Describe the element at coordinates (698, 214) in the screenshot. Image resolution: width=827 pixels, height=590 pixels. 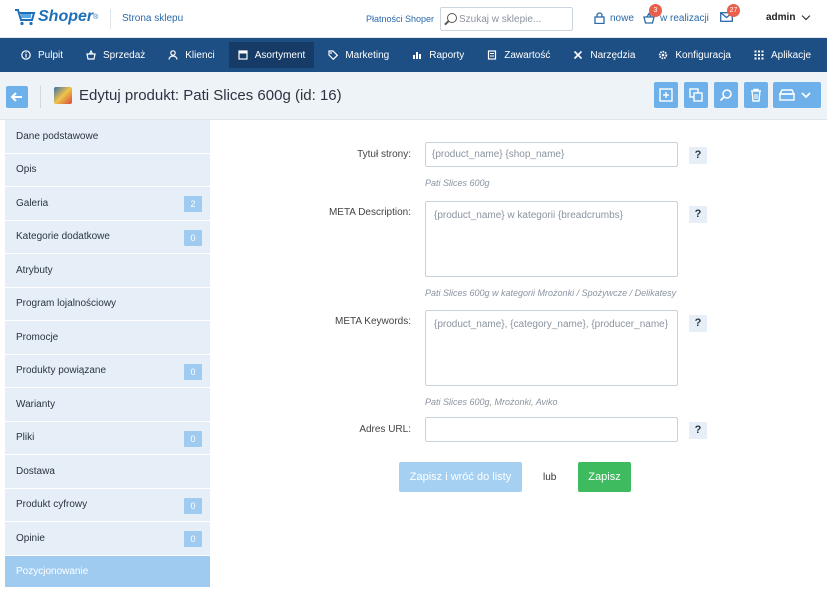
I see `meta-description-help-button: ?` at that location.